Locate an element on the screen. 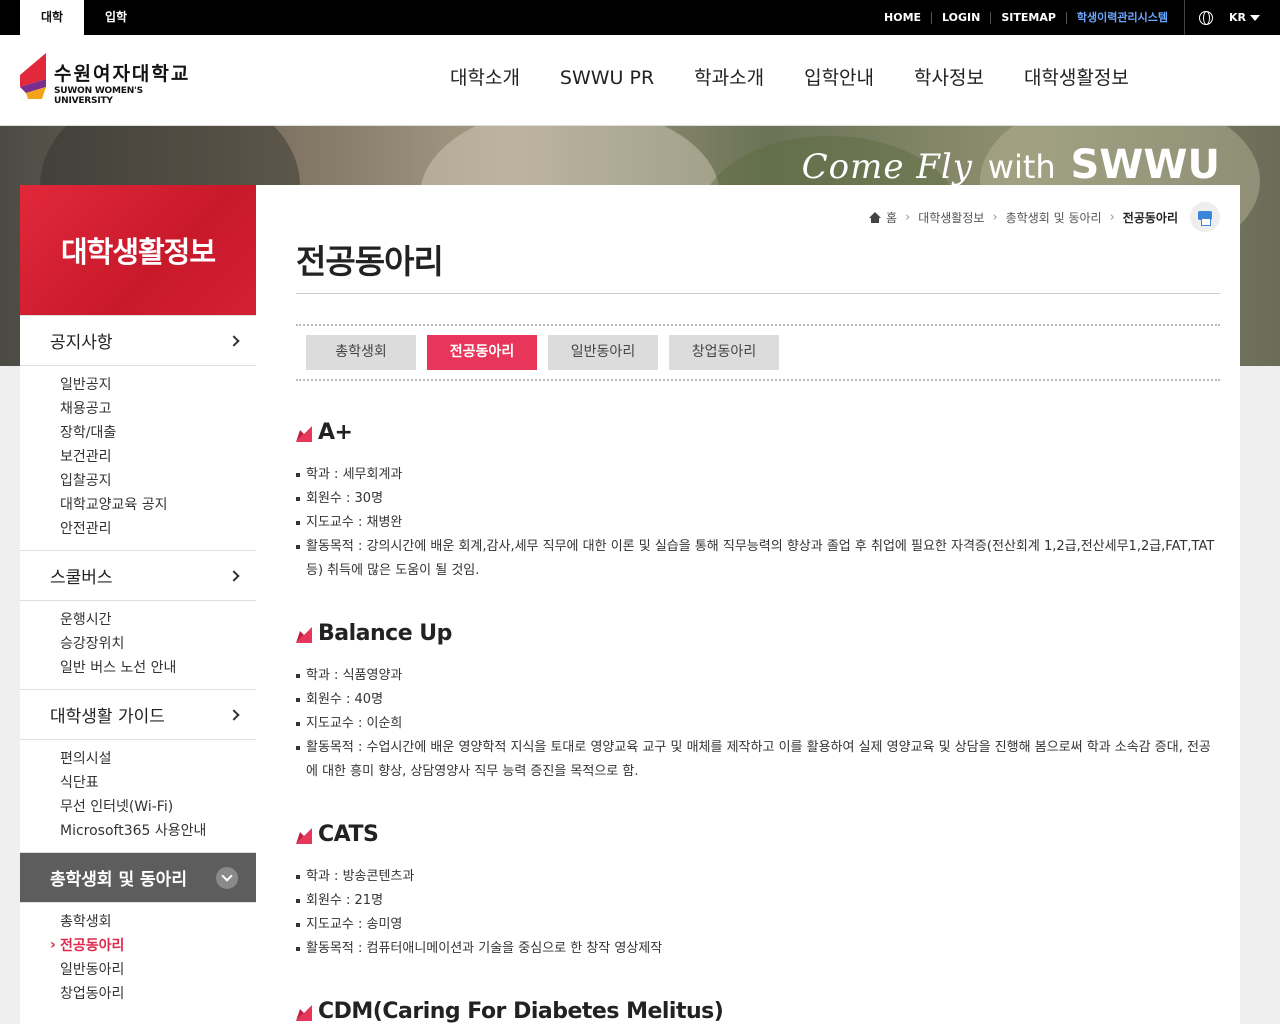 This screenshot has height=1024, width=1280. top-utility-bar: 대학 입학 HOME LOGIN SITEMAP 학생이력관리시스템 KR is located at coordinates (640, 17).